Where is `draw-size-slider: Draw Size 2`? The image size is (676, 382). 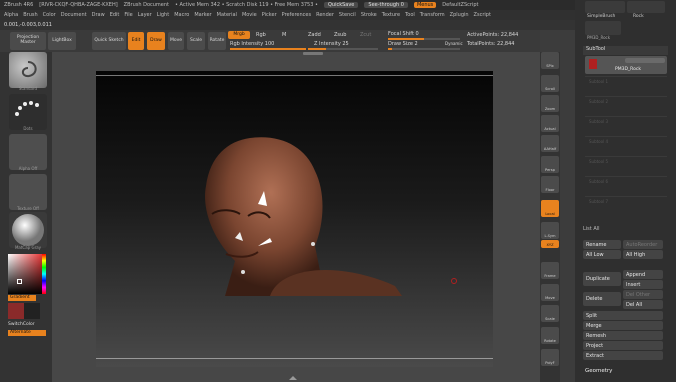
draw-size-slider: Draw Size 2 is located at coordinates (403, 44).